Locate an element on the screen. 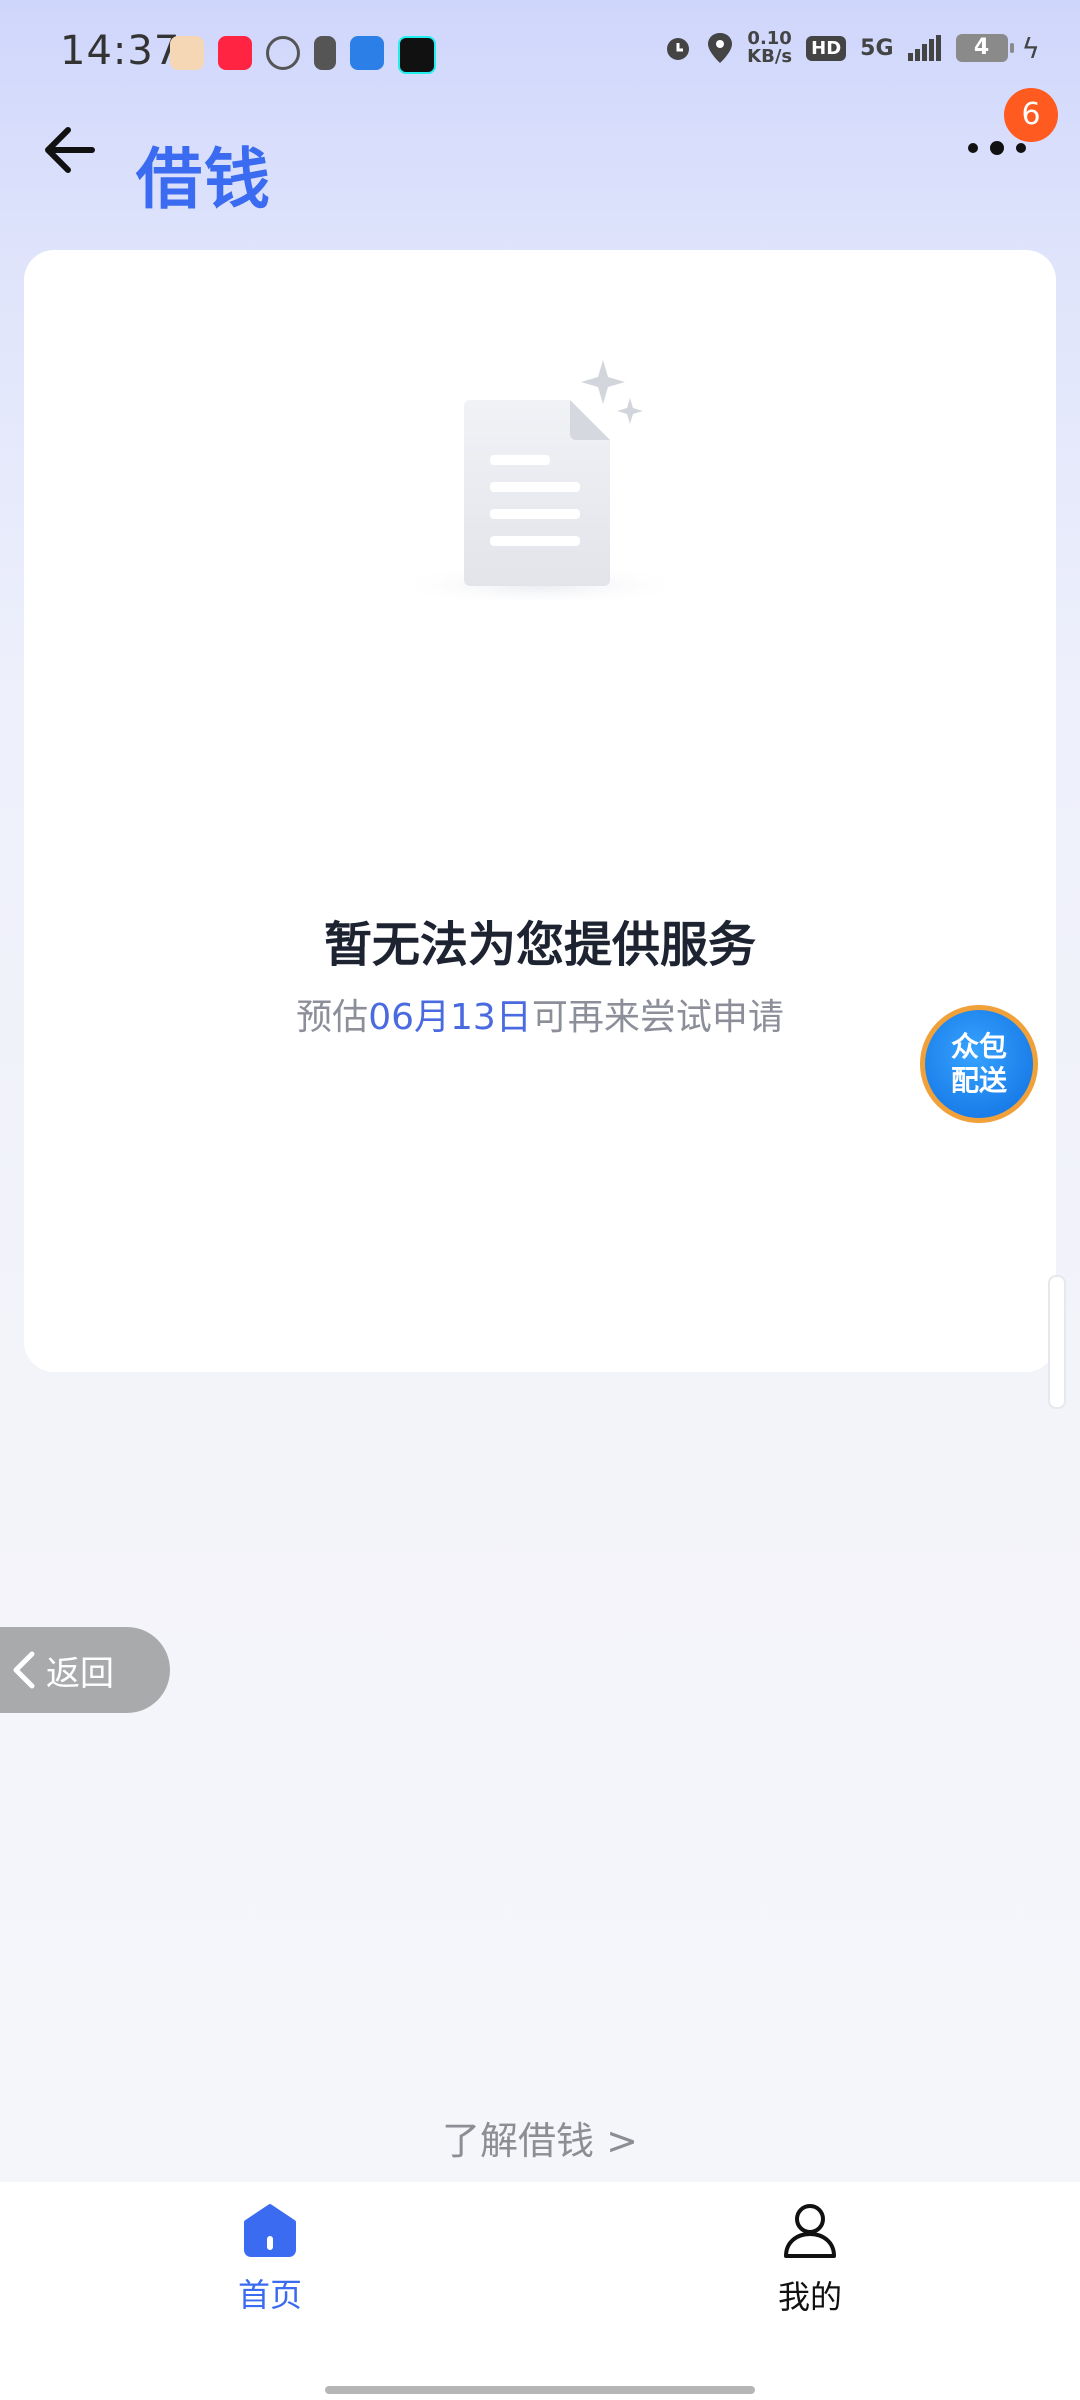  signal-bars-icon is located at coordinates (924, 48).